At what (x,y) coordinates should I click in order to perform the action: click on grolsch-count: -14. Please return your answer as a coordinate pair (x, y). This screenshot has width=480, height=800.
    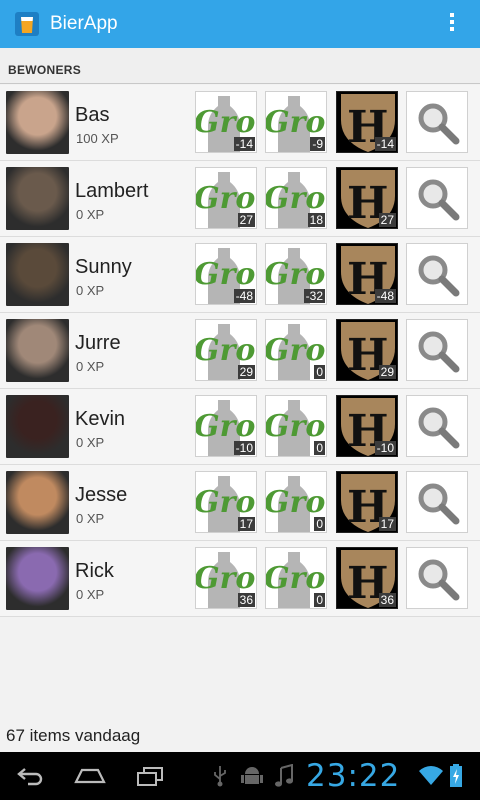
    Looking at the image, I should click on (244, 144).